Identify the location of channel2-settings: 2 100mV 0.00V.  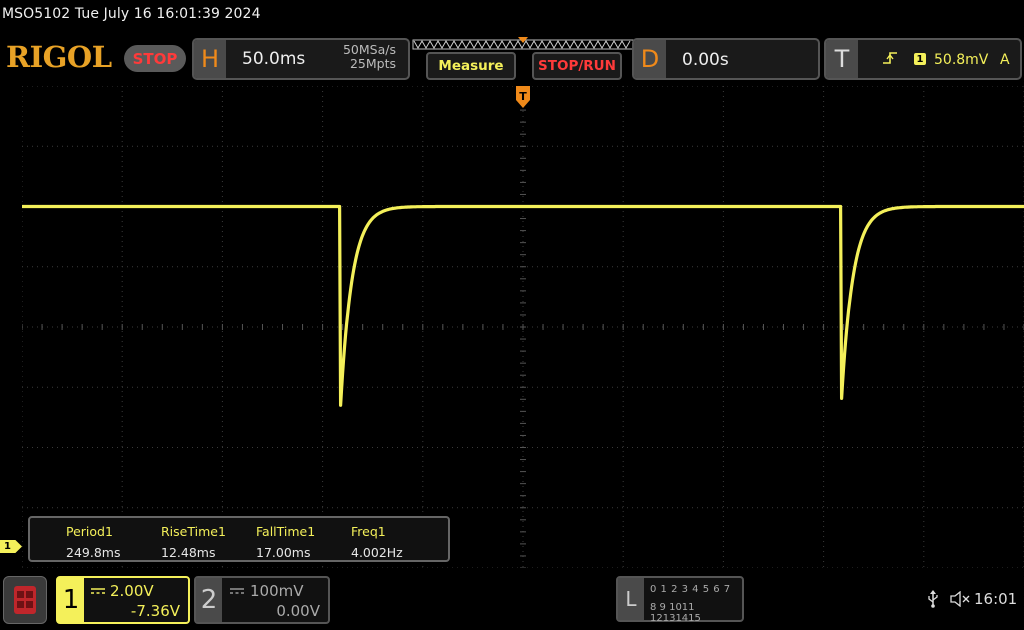
(262, 600).